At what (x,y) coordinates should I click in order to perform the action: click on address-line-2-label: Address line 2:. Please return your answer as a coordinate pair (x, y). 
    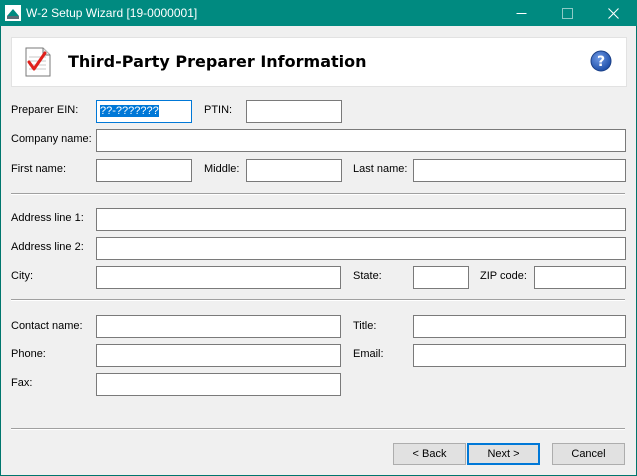
    Looking at the image, I should click on (47, 247).